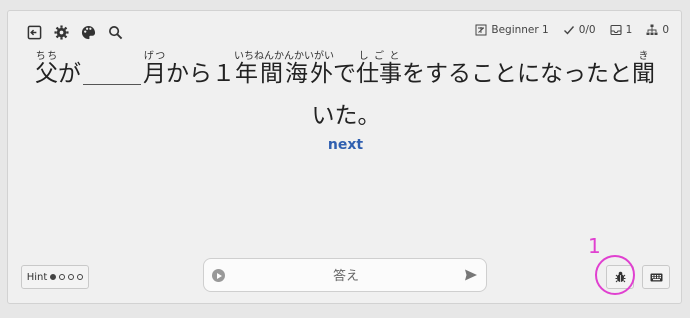 Image resolution: width=690 pixels, height=318 pixels. I want to click on inbox-indicator: 1, so click(621, 30).